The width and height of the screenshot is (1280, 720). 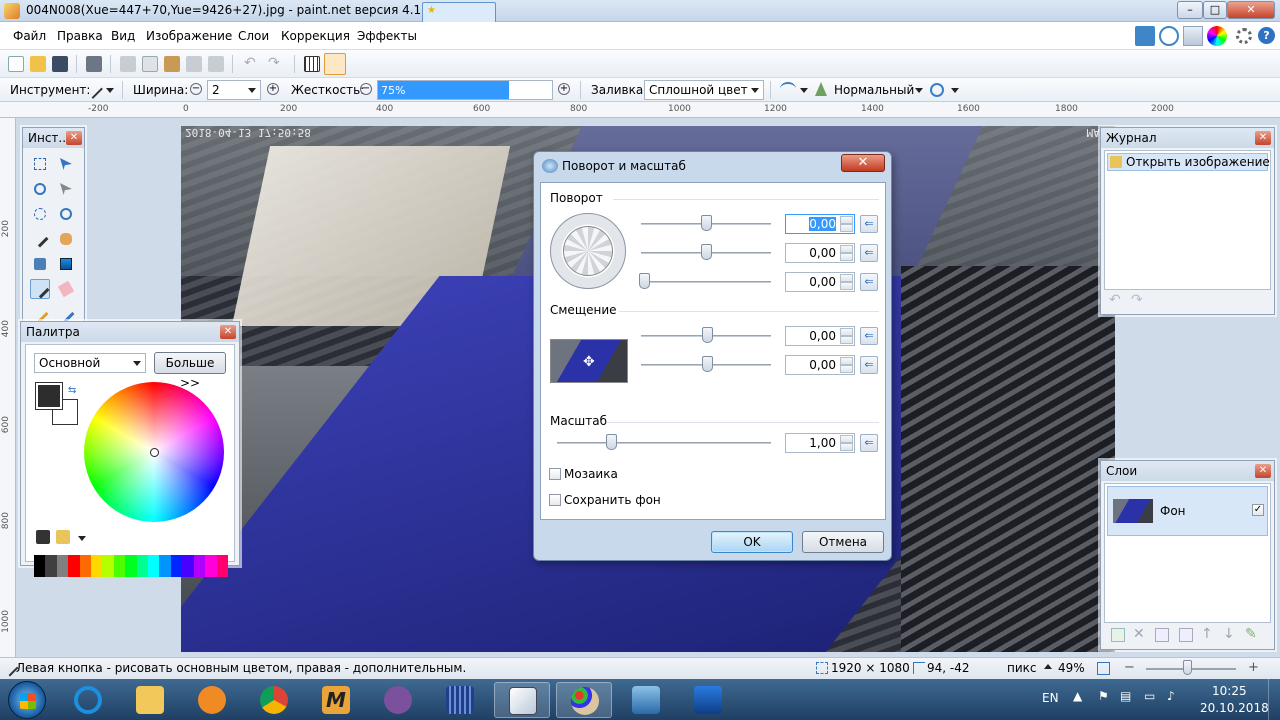 I want to click on scale-slider, so click(x=664, y=443).